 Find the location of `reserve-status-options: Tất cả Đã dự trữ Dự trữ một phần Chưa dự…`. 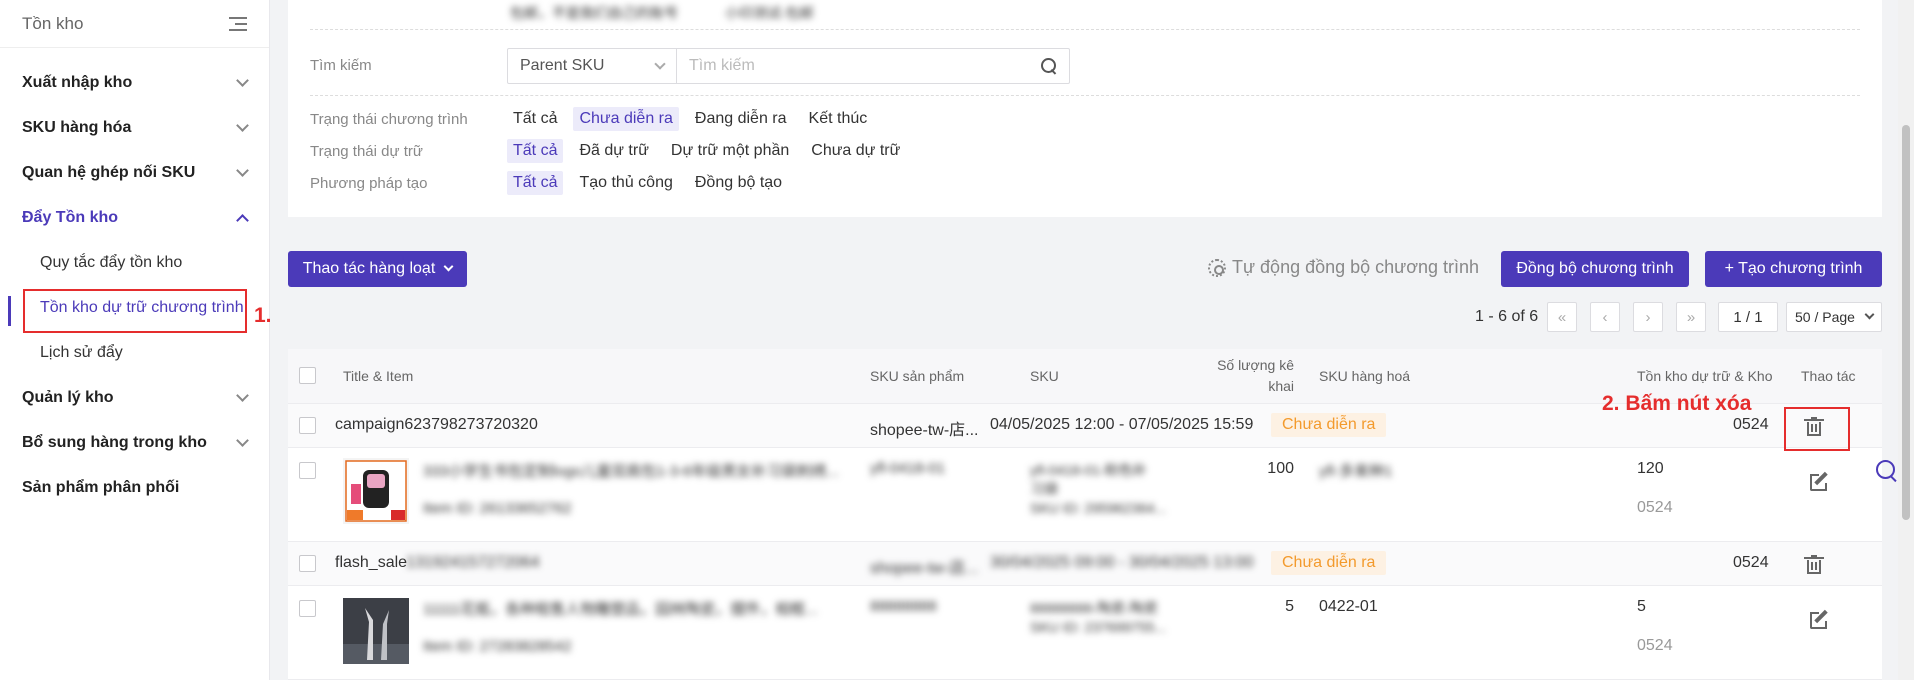

reserve-status-options: Tất cả Đã dự trữ Dự trữ một phần Chưa dự… is located at coordinates (706, 151).